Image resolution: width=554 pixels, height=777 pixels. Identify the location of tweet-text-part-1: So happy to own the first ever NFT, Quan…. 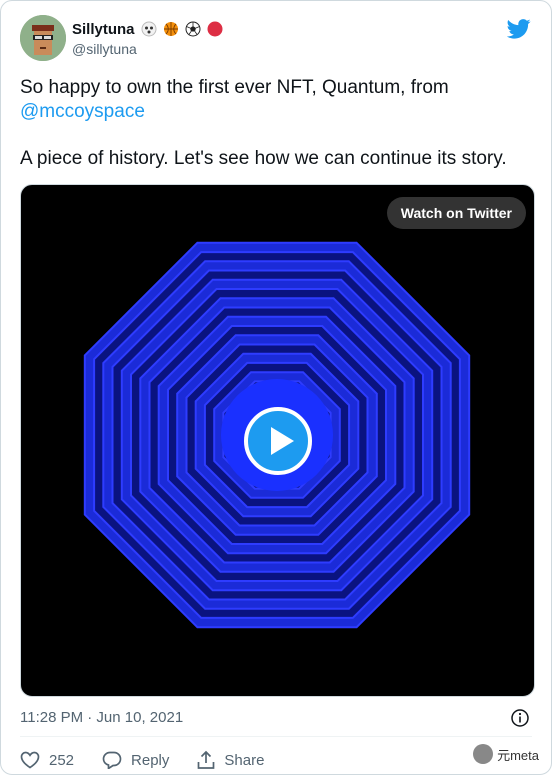
(234, 87).